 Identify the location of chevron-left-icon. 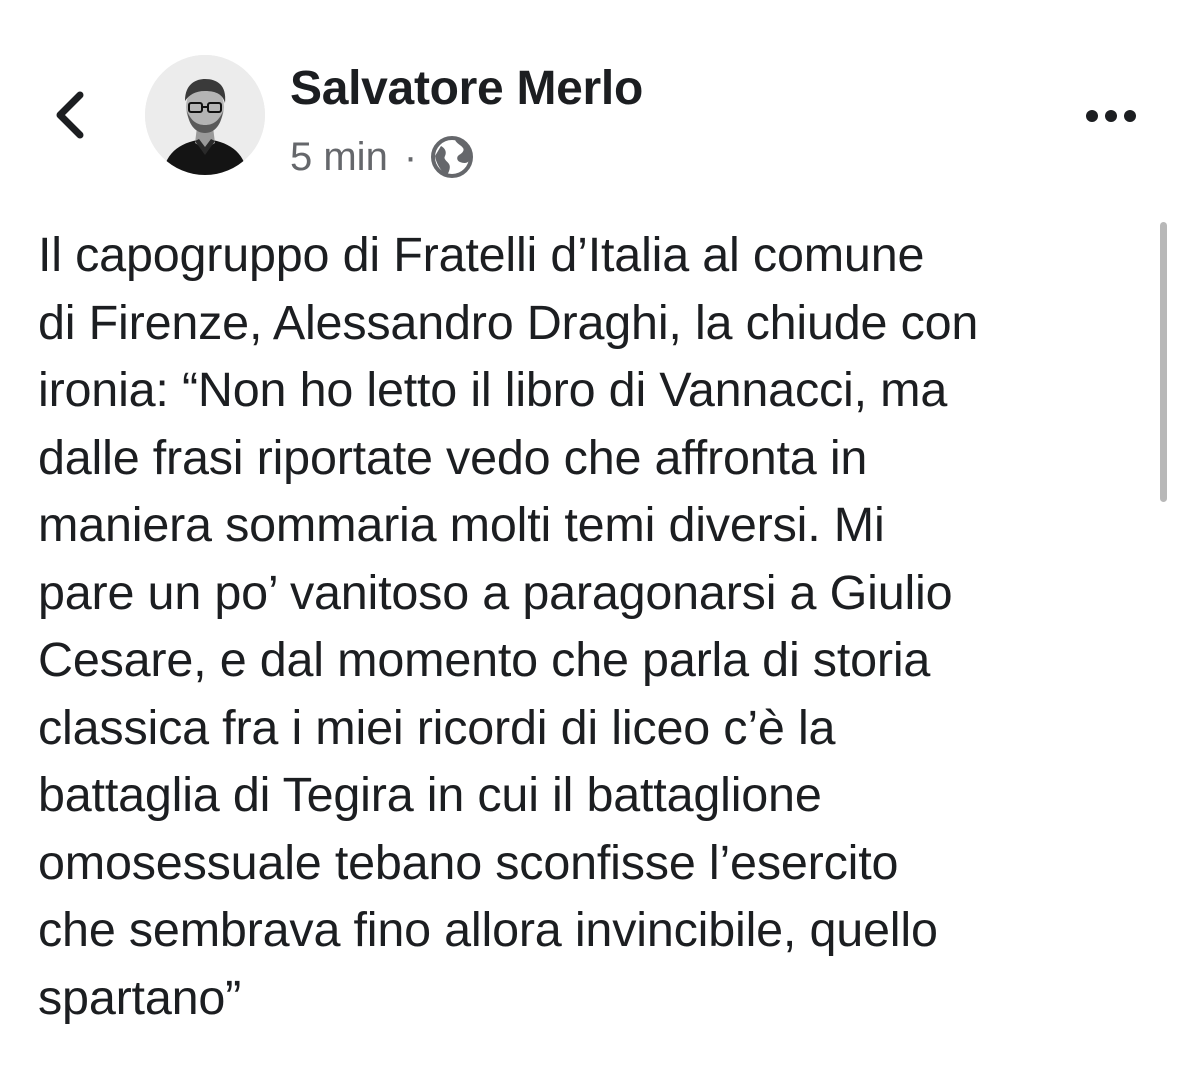
(70, 115).